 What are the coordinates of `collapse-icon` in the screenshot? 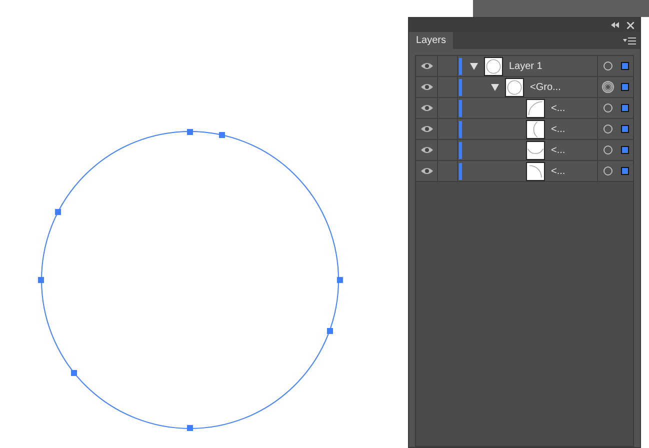 It's located at (615, 25).